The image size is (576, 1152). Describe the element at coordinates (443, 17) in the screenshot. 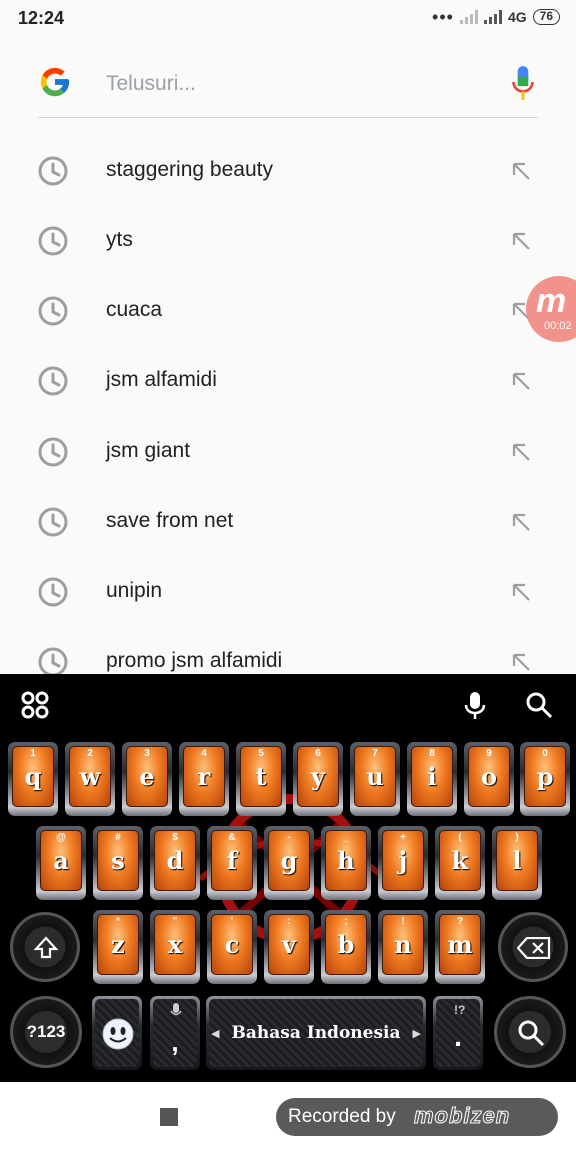

I see `notification-dots-icon: •••` at that location.